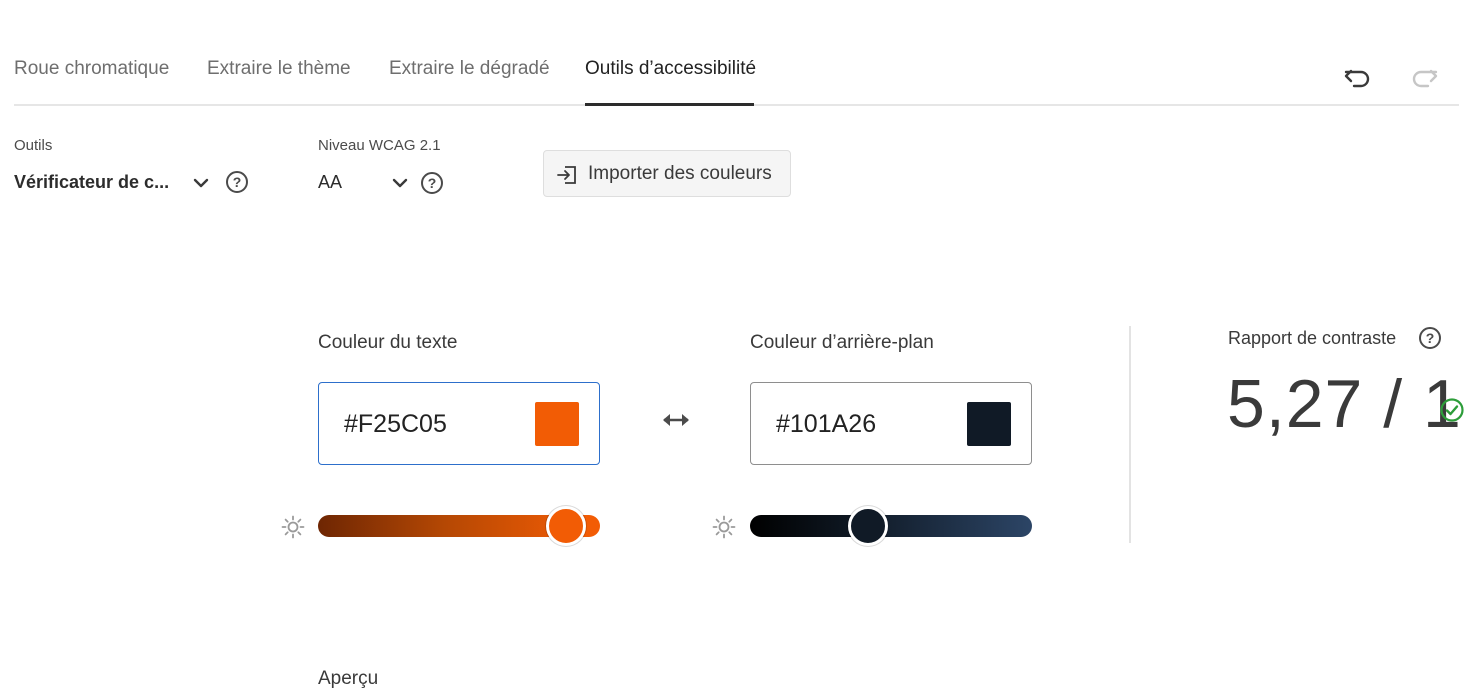  I want to click on vertical-divider, so click(1130, 434).